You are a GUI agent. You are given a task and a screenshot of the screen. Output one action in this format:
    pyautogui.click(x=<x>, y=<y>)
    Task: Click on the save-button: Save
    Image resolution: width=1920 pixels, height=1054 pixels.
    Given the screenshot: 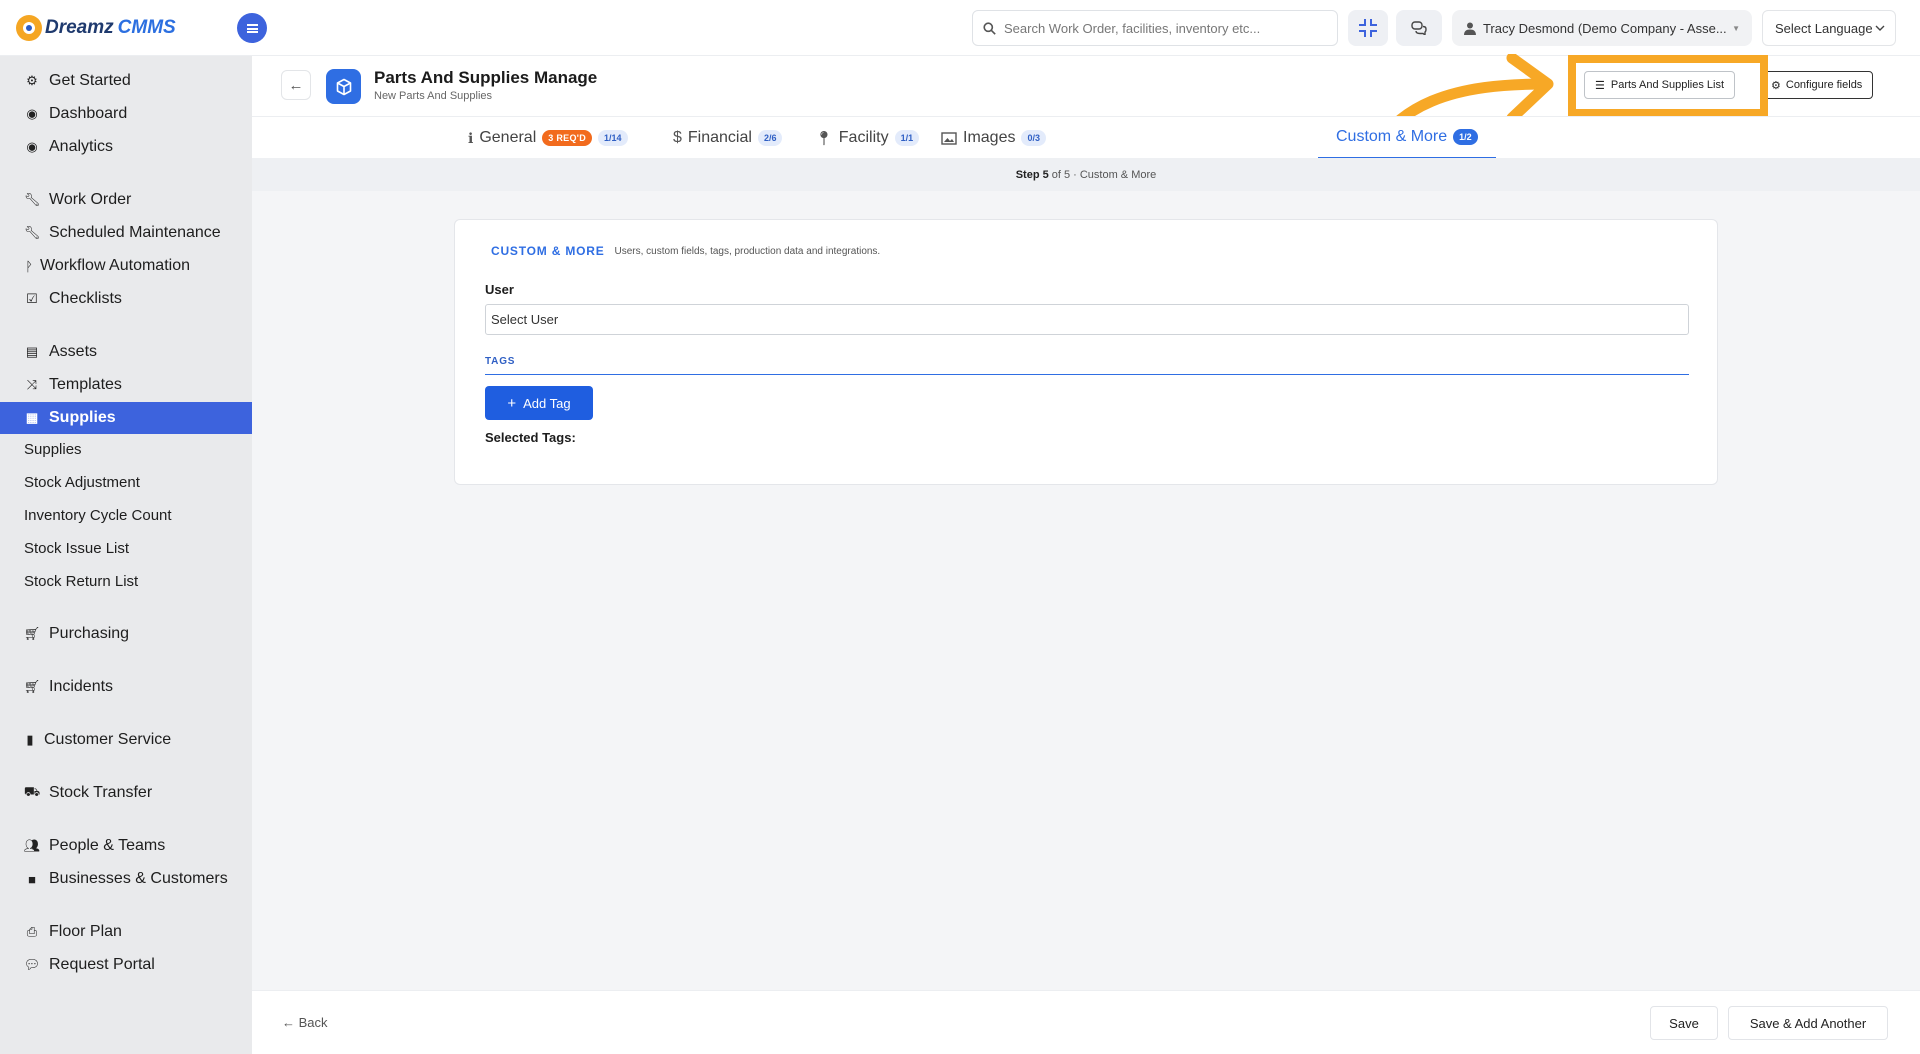 What is the action you would take?
    pyautogui.click(x=1684, y=1023)
    